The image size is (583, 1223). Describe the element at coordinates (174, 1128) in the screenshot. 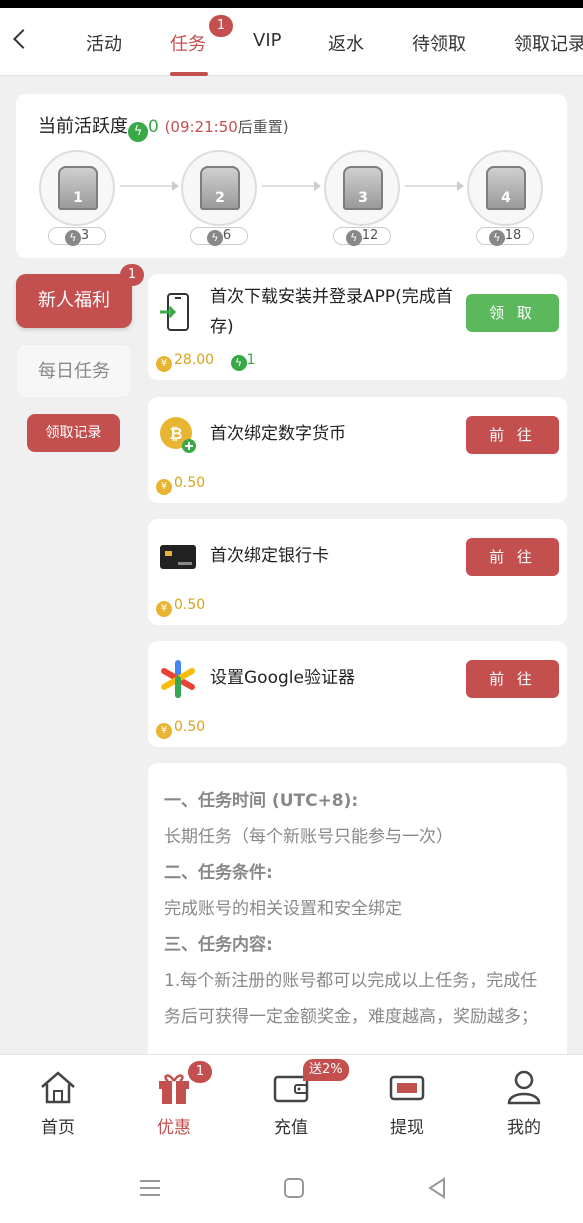

I see `nav-label: 优惠` at that location.